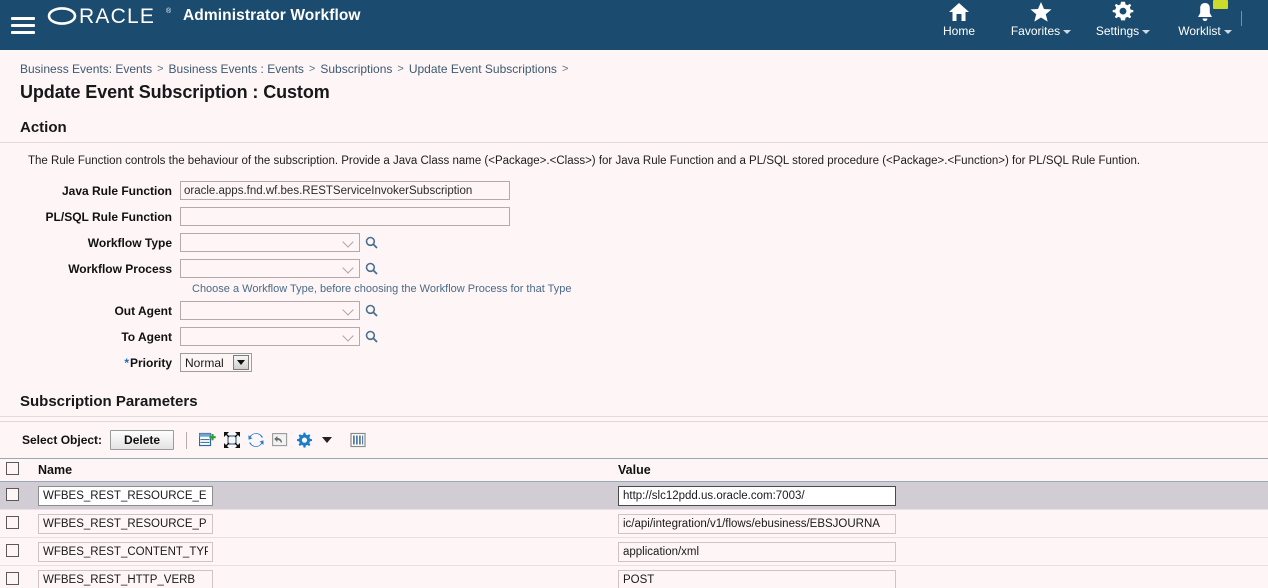  What do you see at coordinates (43, 127) in the screenshot?
I see `action-section-heading: Action` at bounding box center [43, 127].